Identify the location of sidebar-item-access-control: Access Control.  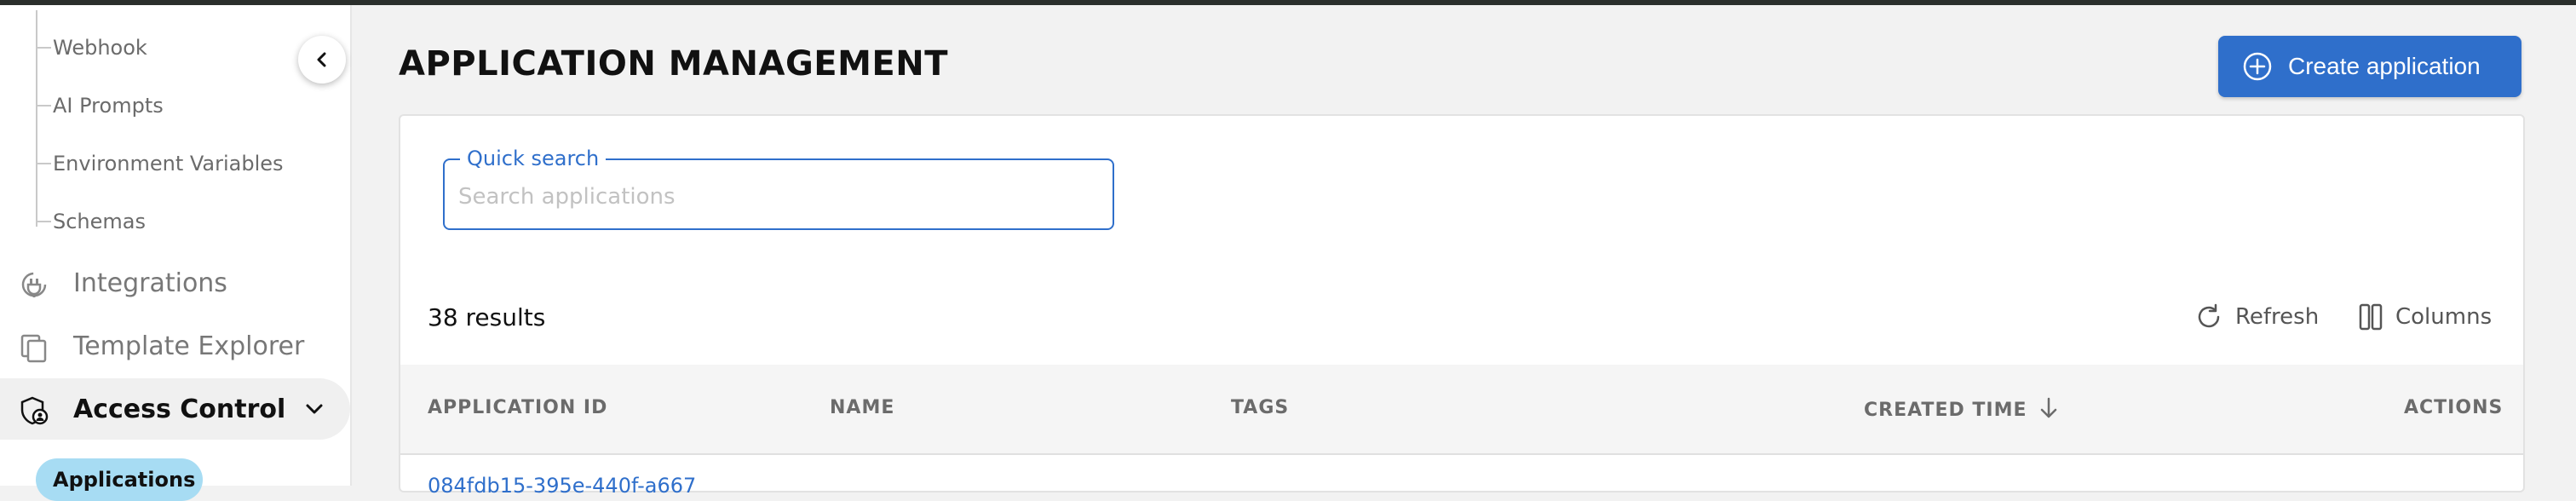
(175, 409).